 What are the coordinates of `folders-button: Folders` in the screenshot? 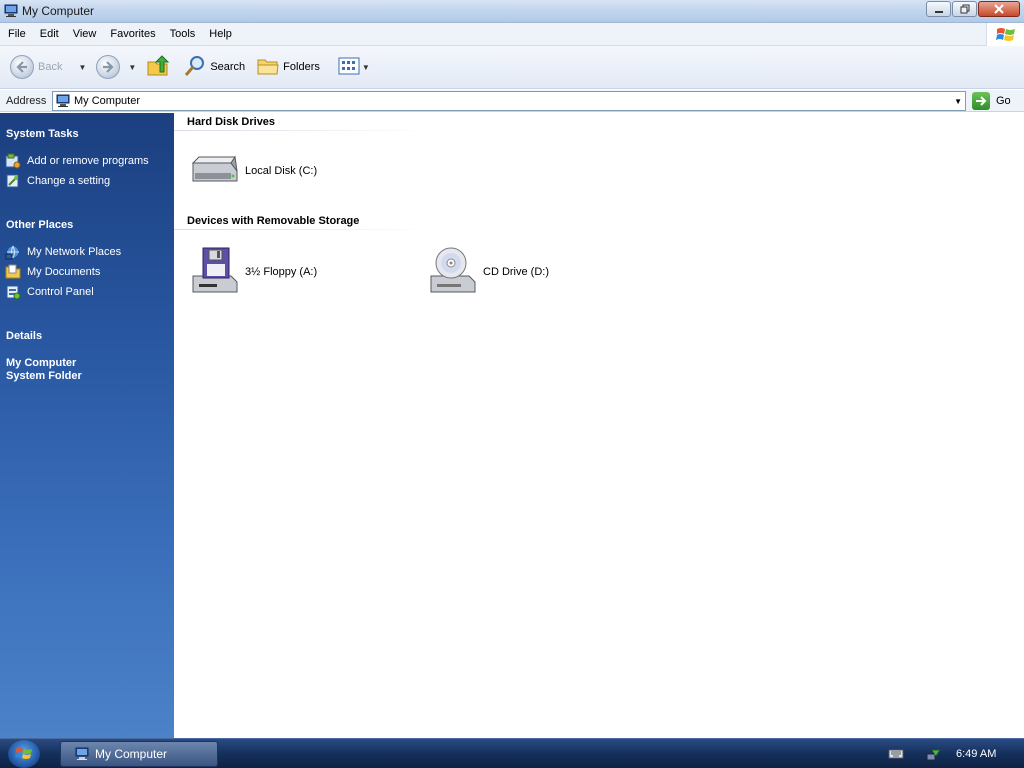 It's located at (288, 67).